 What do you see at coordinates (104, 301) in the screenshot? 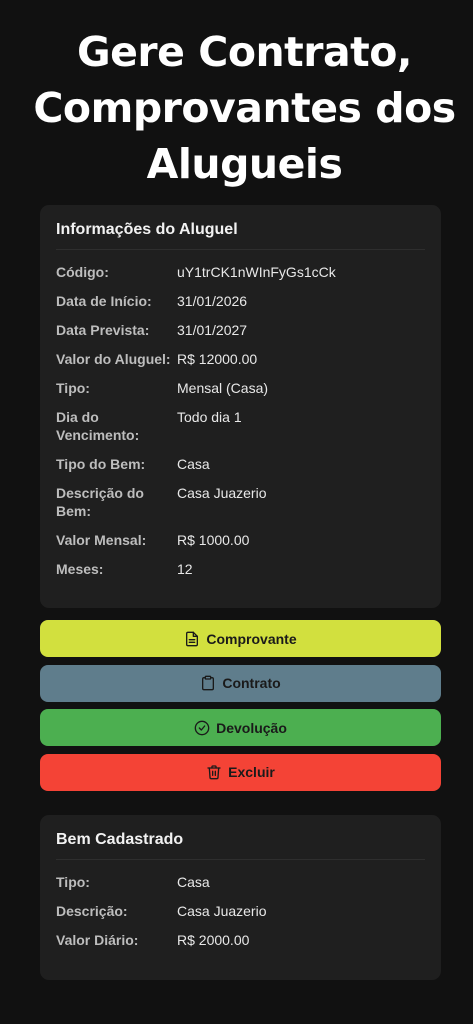
I see `info-label: Data de Início:` at bounding box center [104, 301].